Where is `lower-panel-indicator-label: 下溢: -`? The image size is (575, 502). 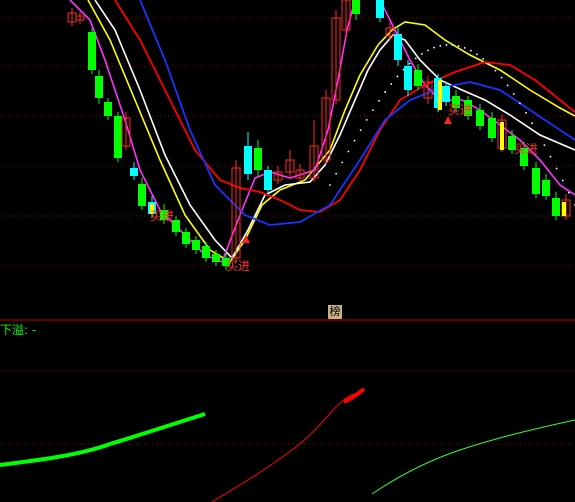 lower-panel-indicator-label: 下溢: - is located at coordinates (18, 330).